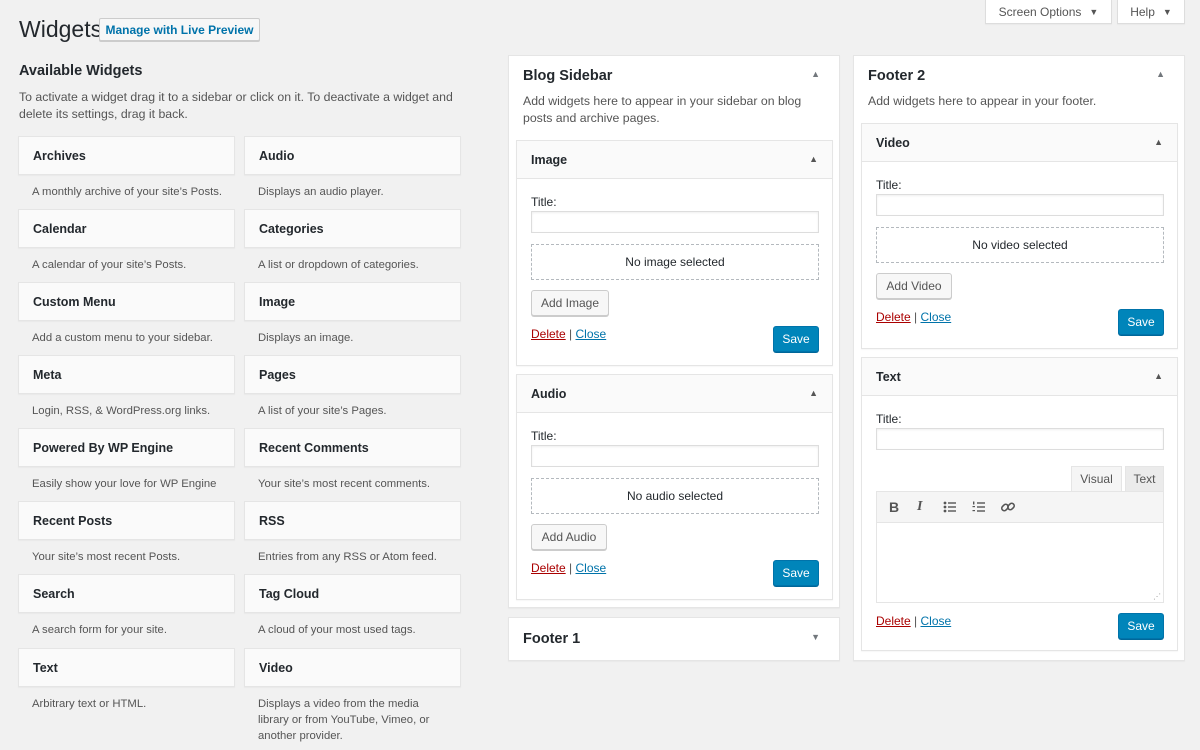 This screenshot has height=750, width=1200. I want to click on widget-meta-desc: Login, RSS, & WordPress.org links., so click(121, 411).